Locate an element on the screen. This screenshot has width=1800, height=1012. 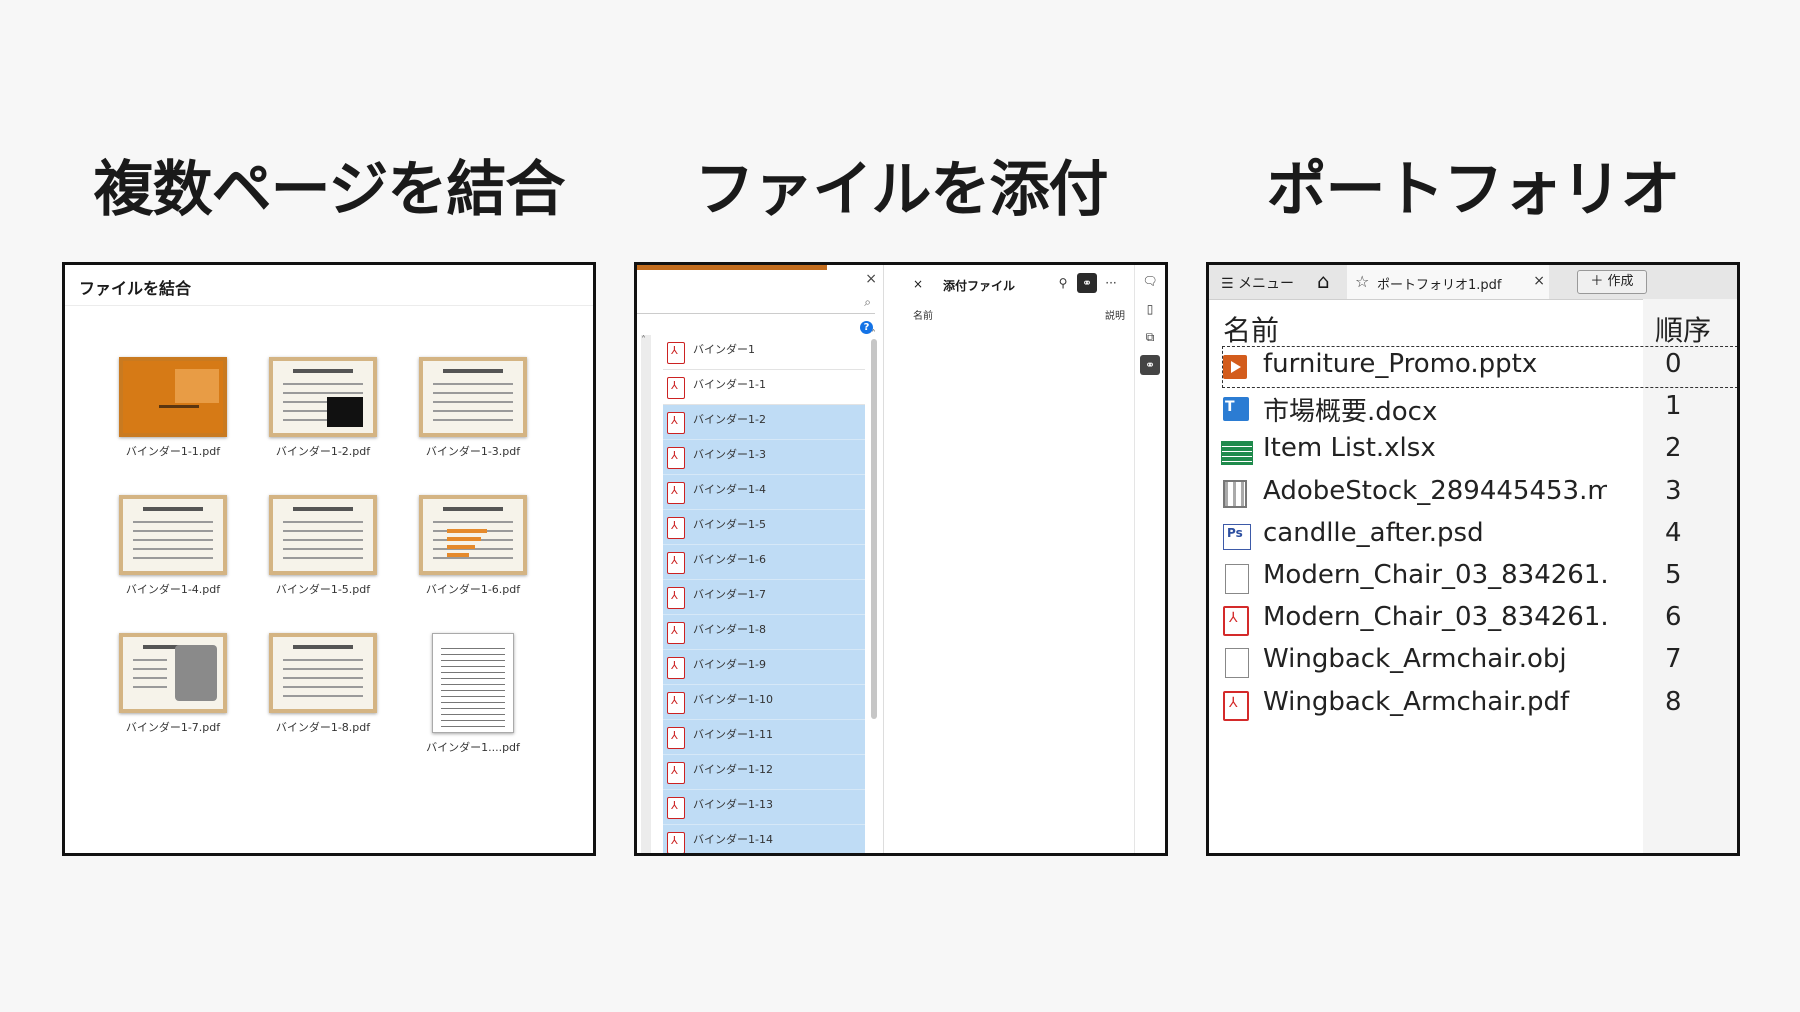
thumbnail-item: バインダー1-2.pdf is located at coordinates (323, 408).